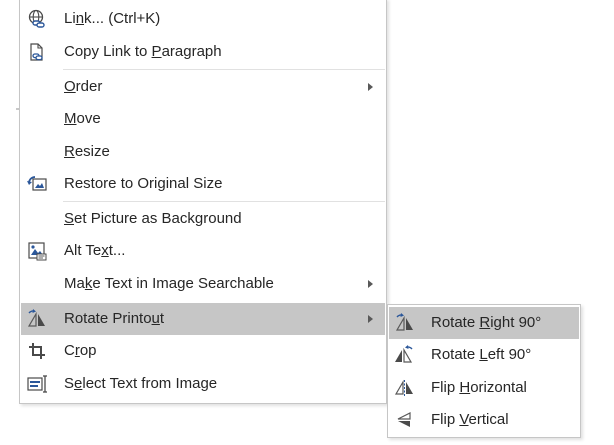  Describe the element at coordinates (484, 420) in the screenshot. I see `submenu-item-flip-vertical: Flip Vertical` at that location.